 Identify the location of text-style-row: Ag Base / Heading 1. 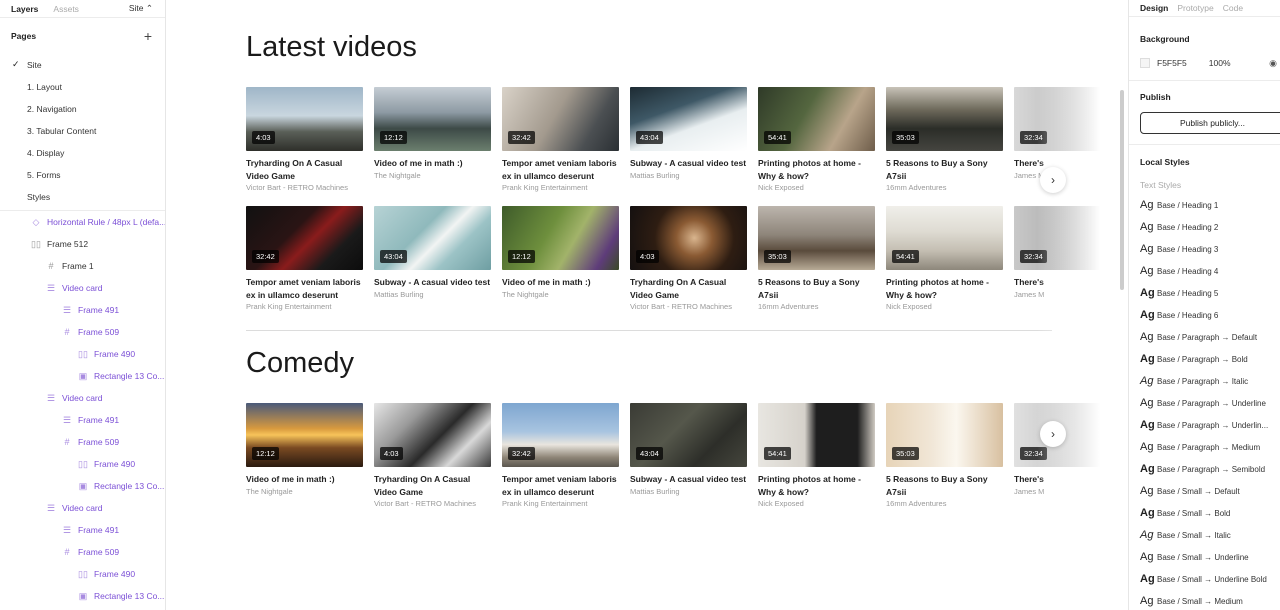
(1204, 205).